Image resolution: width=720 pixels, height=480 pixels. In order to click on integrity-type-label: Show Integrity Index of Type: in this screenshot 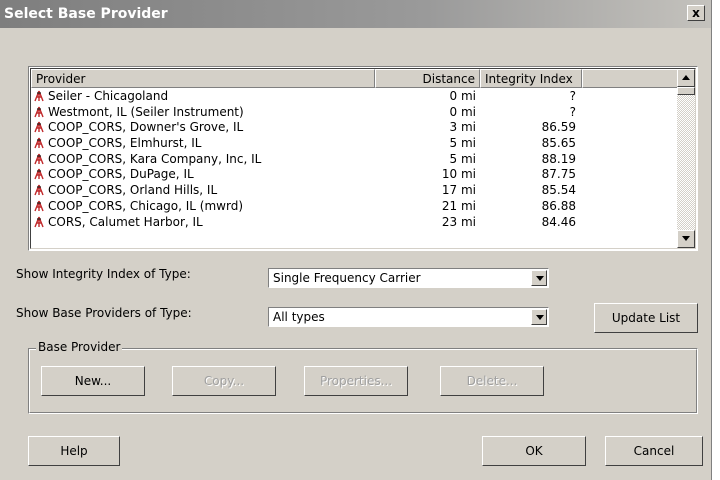, I will do `click(103, 274)`.